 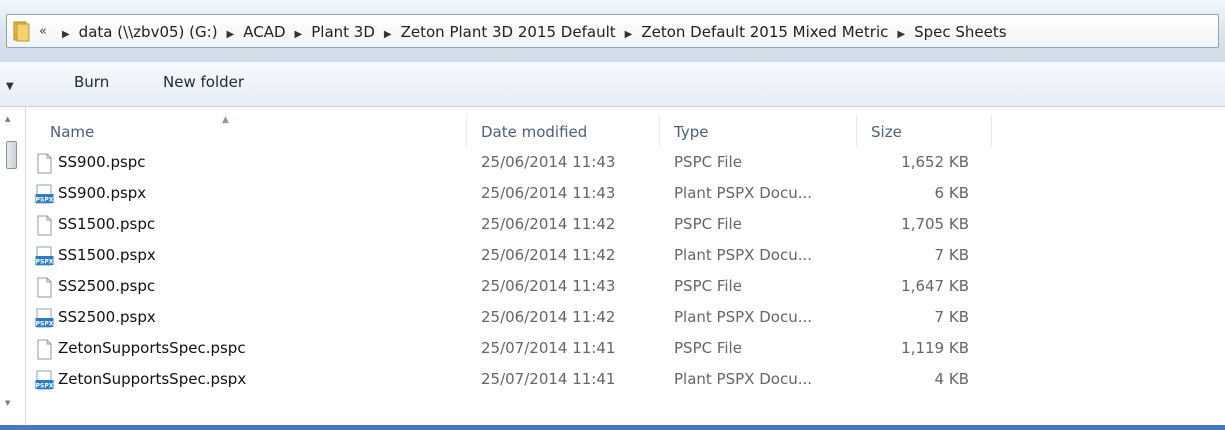 I want to click on sort-ascending-icon: ▲, so click(x=225, y=120).